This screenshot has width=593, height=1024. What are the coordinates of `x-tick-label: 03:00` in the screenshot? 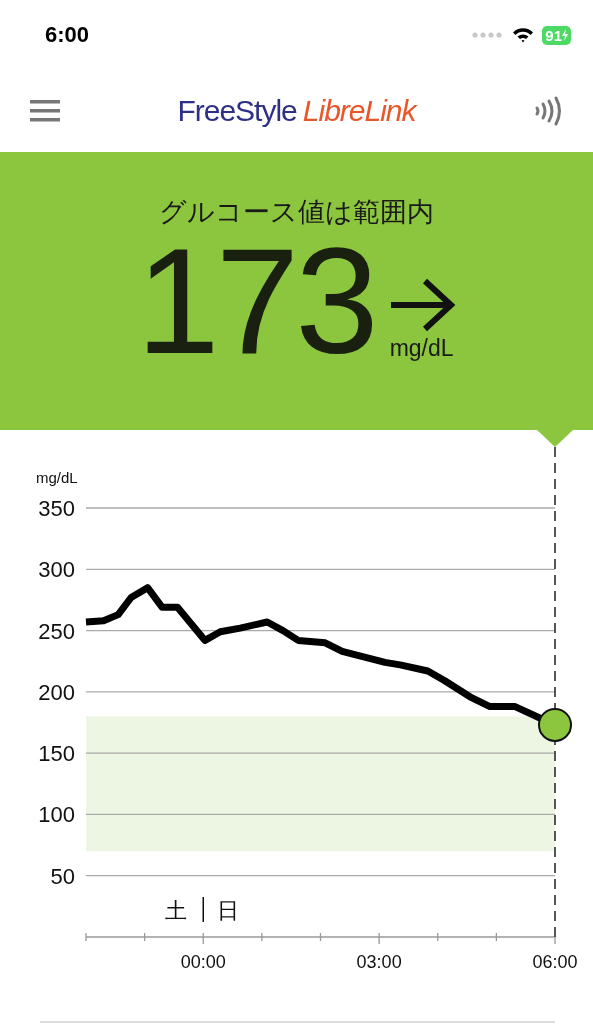 It's located at (379, 962).